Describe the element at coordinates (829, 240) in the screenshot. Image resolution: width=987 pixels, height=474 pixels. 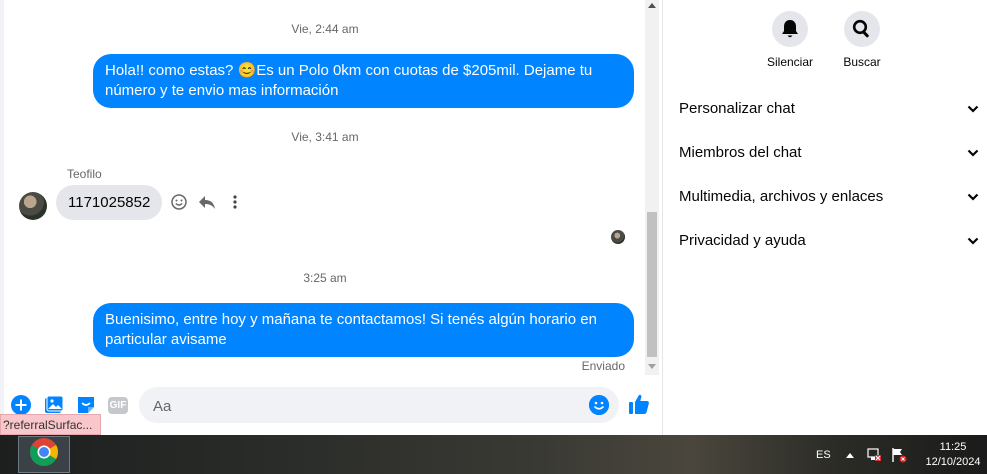
I see `section-privacy-help: Privacidad y ayuda` at that location.